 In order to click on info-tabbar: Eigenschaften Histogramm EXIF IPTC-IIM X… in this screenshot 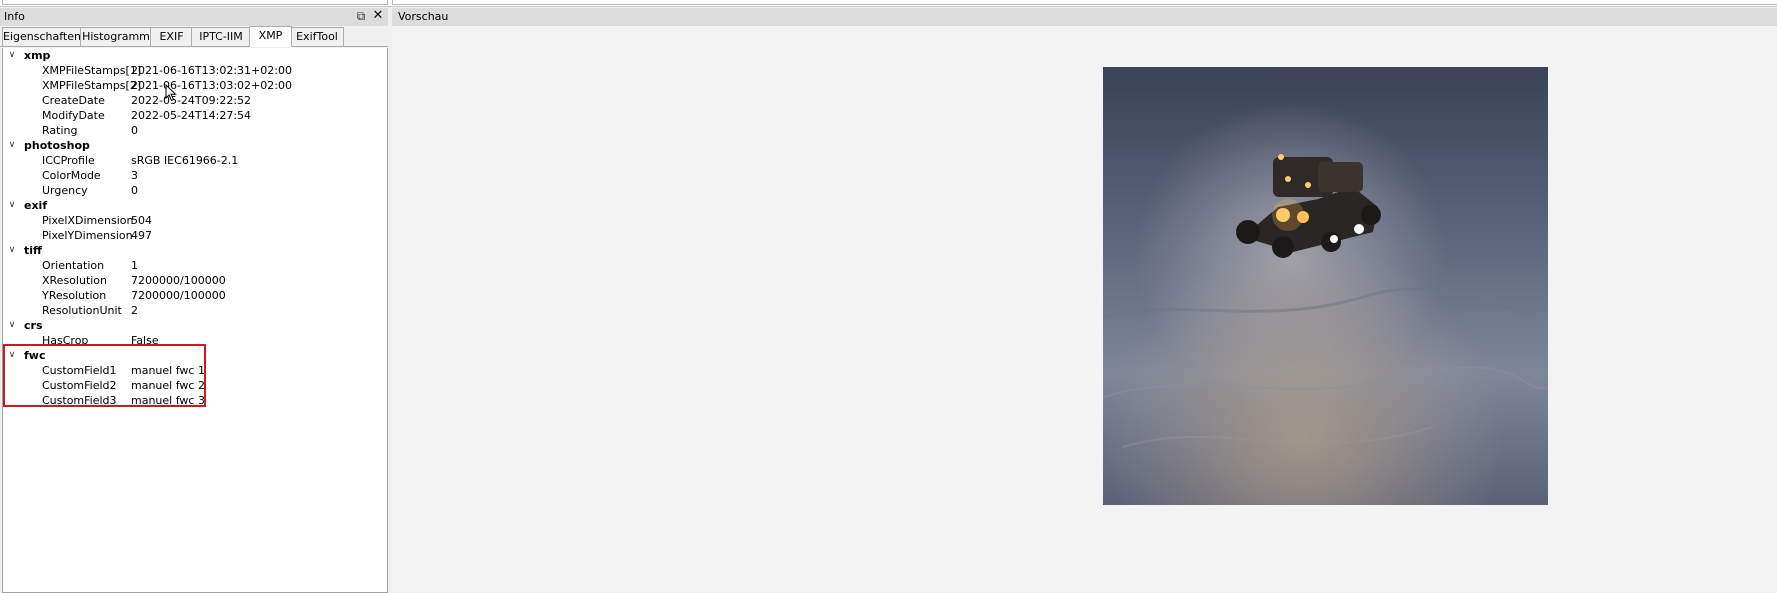, I will do `click(194, 36)`.